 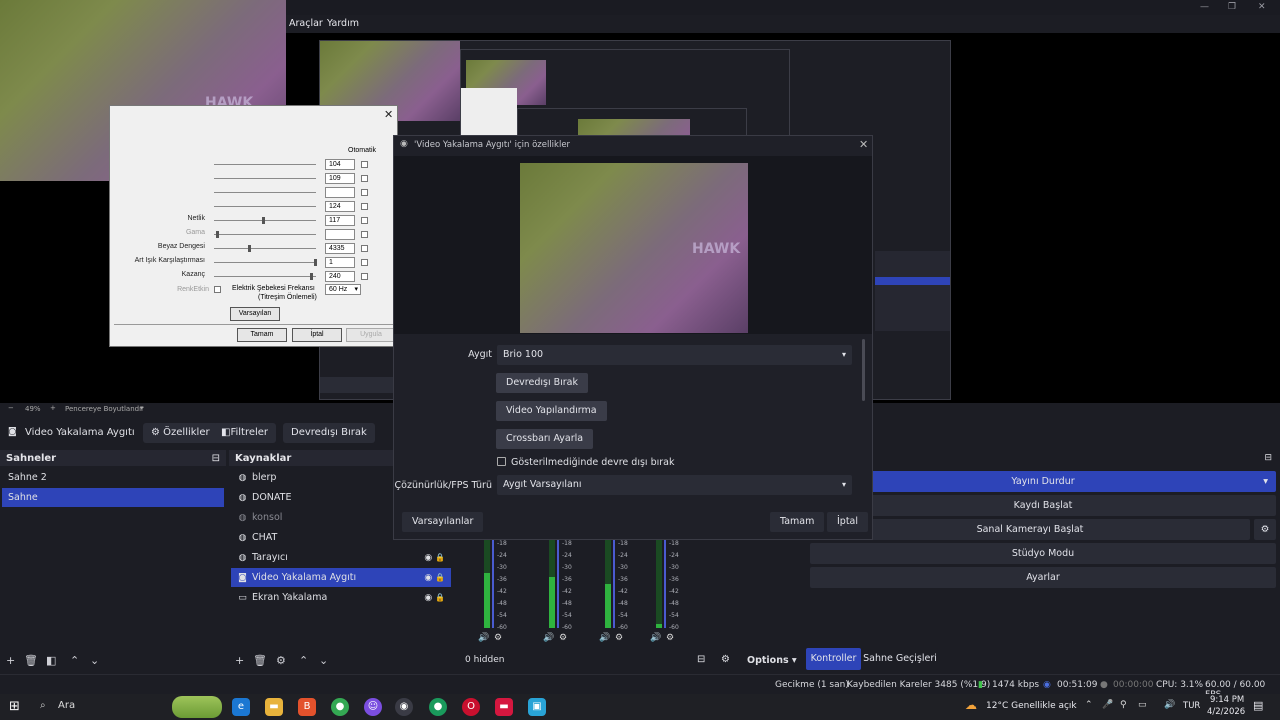 What do you see at coordinates (1107, 705) in the screenshot?
I see `microphone-icon: 🎤` at bounding box center [1107, 705].